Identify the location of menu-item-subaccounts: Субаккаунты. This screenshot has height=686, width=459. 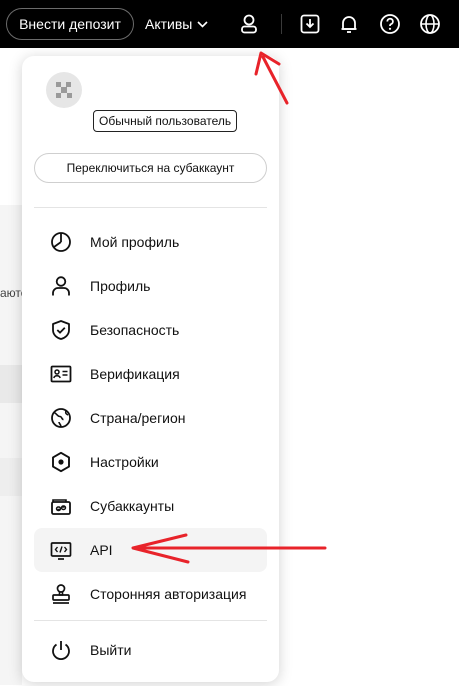
(150, 506).